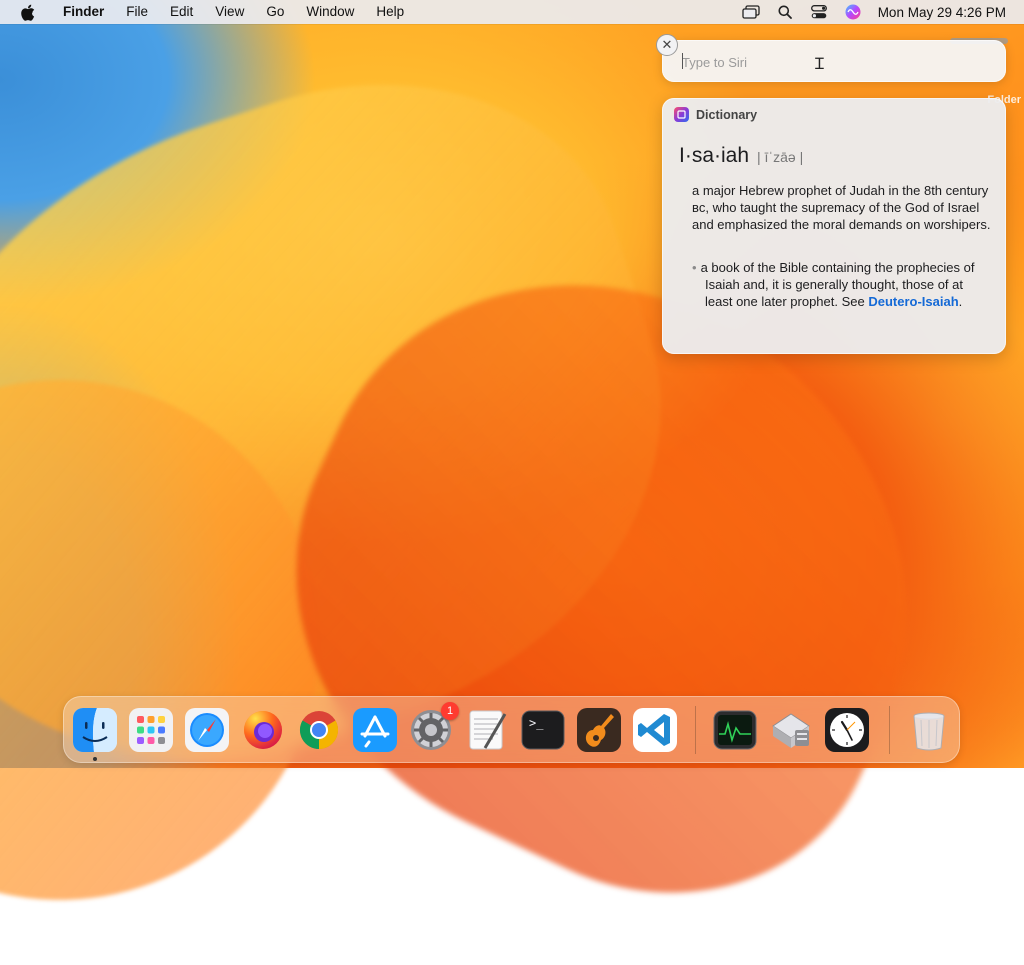 Image resolution: width=1024 pixels, height=965 pixels. What do you see at coordinates (785, 12) in the screenshot?
I see `spotlight-search-icon` at bounding box center [785, 12].